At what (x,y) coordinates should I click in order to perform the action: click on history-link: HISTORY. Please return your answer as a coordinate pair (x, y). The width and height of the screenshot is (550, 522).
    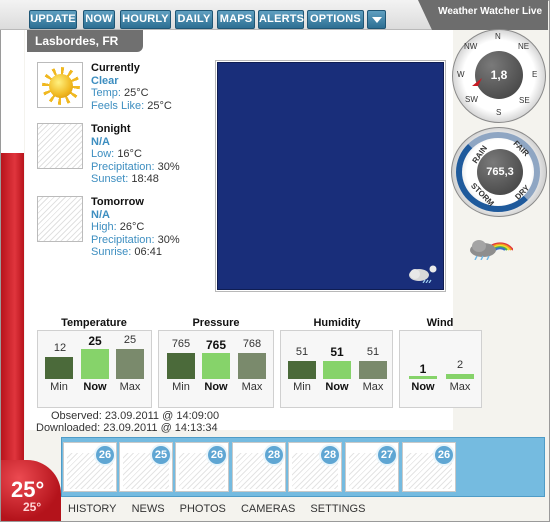
    Looking at the image, I should click on (92, 509).